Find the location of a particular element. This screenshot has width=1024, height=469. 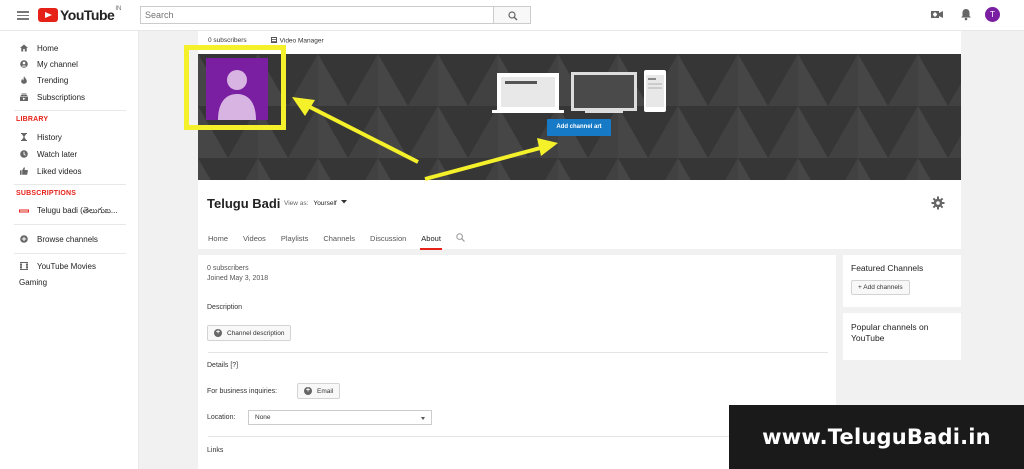

logo-region: IN is located at coordinates (118, 9).